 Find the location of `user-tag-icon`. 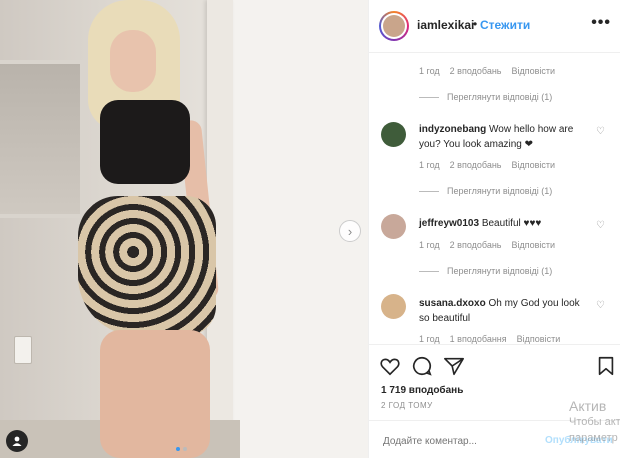

user-tag-icon is located at coordinates (17, 441).